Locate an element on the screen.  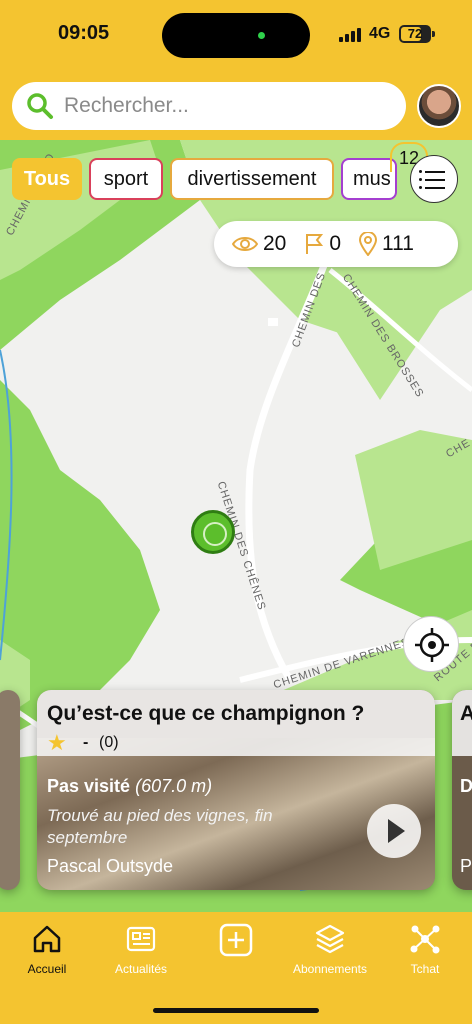
crosshair-icon is located at coordinates (432, 645).